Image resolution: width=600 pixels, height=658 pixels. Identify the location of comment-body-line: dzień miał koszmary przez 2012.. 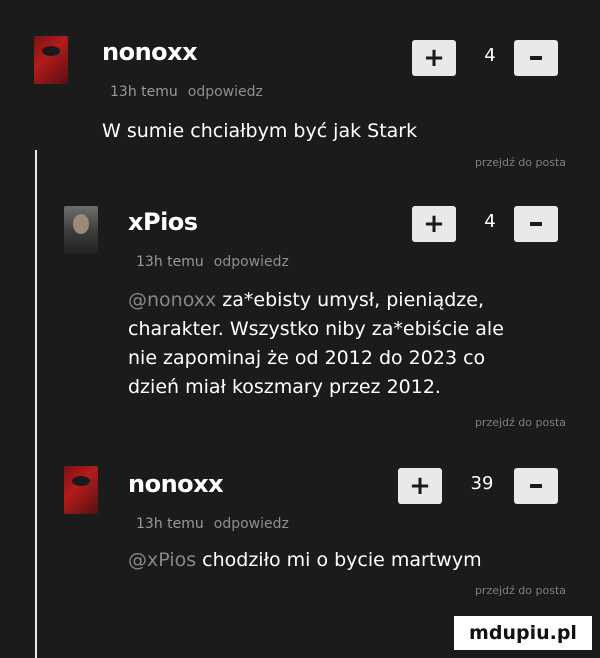
(284, 387).